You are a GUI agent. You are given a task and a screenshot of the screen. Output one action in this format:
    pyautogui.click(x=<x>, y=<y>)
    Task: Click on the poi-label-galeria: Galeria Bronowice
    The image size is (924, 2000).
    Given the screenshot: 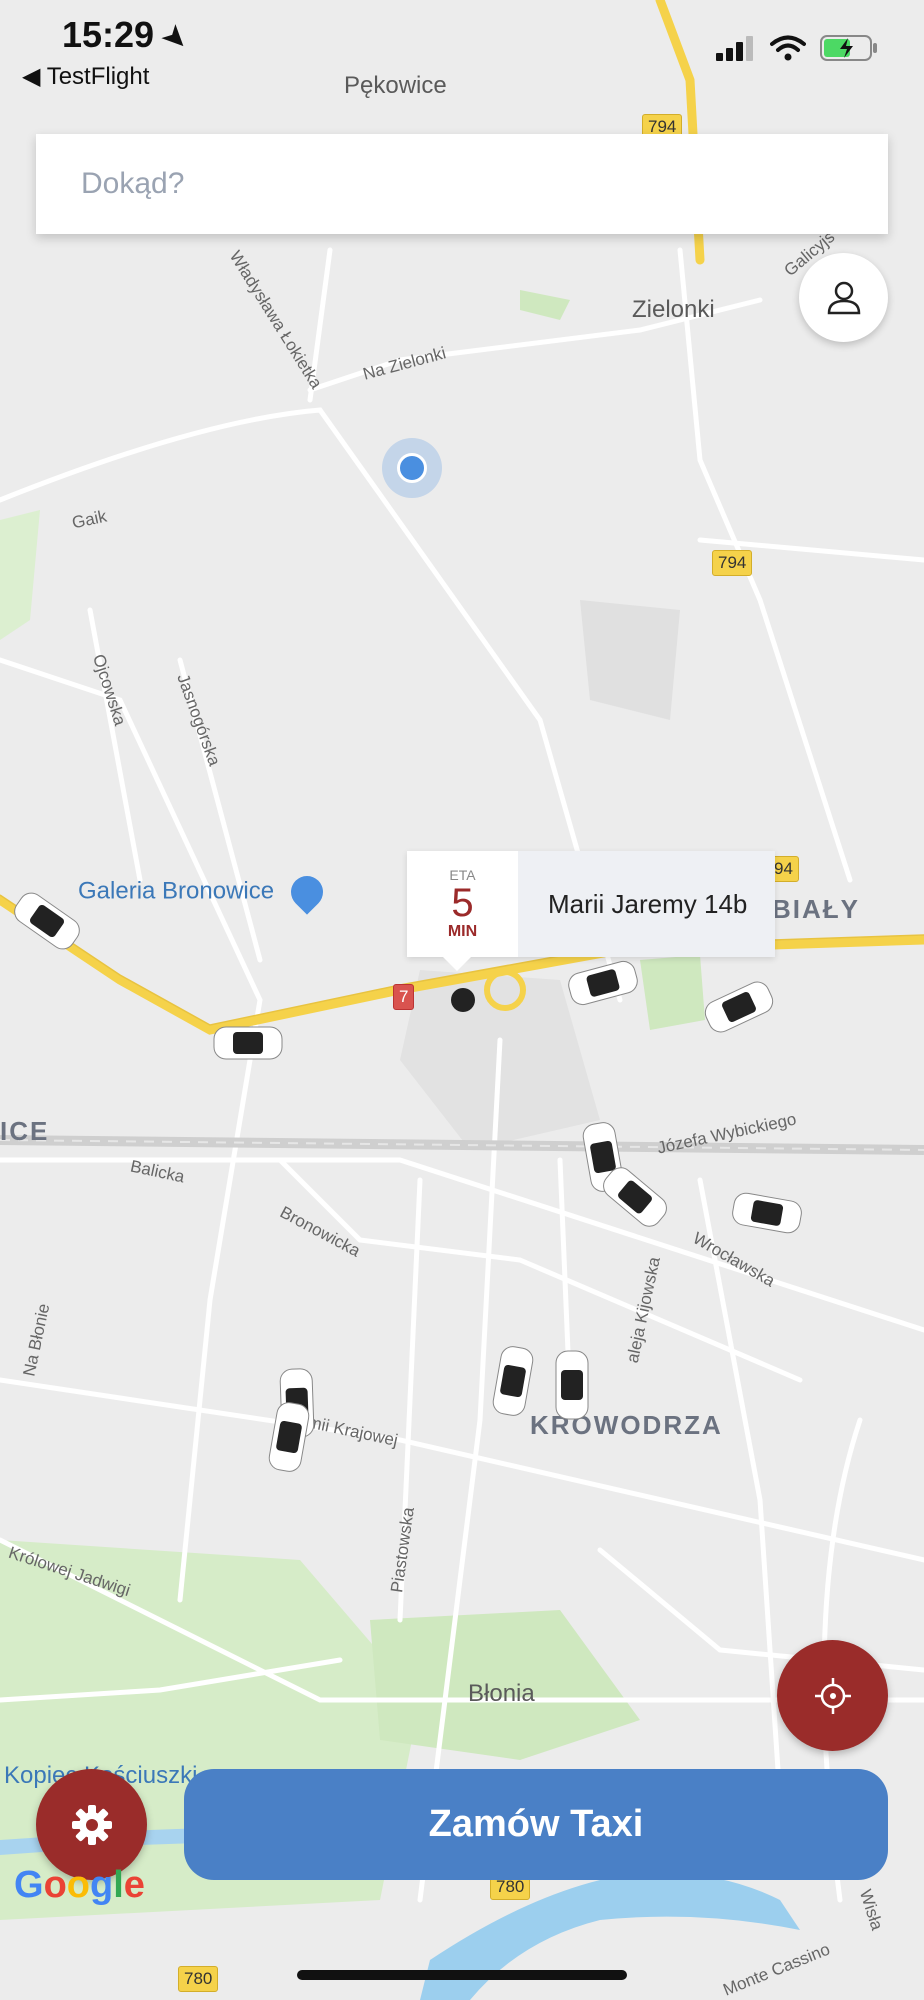 What is the action you would take?
    pyautogui.click(x=204, y=892)
    